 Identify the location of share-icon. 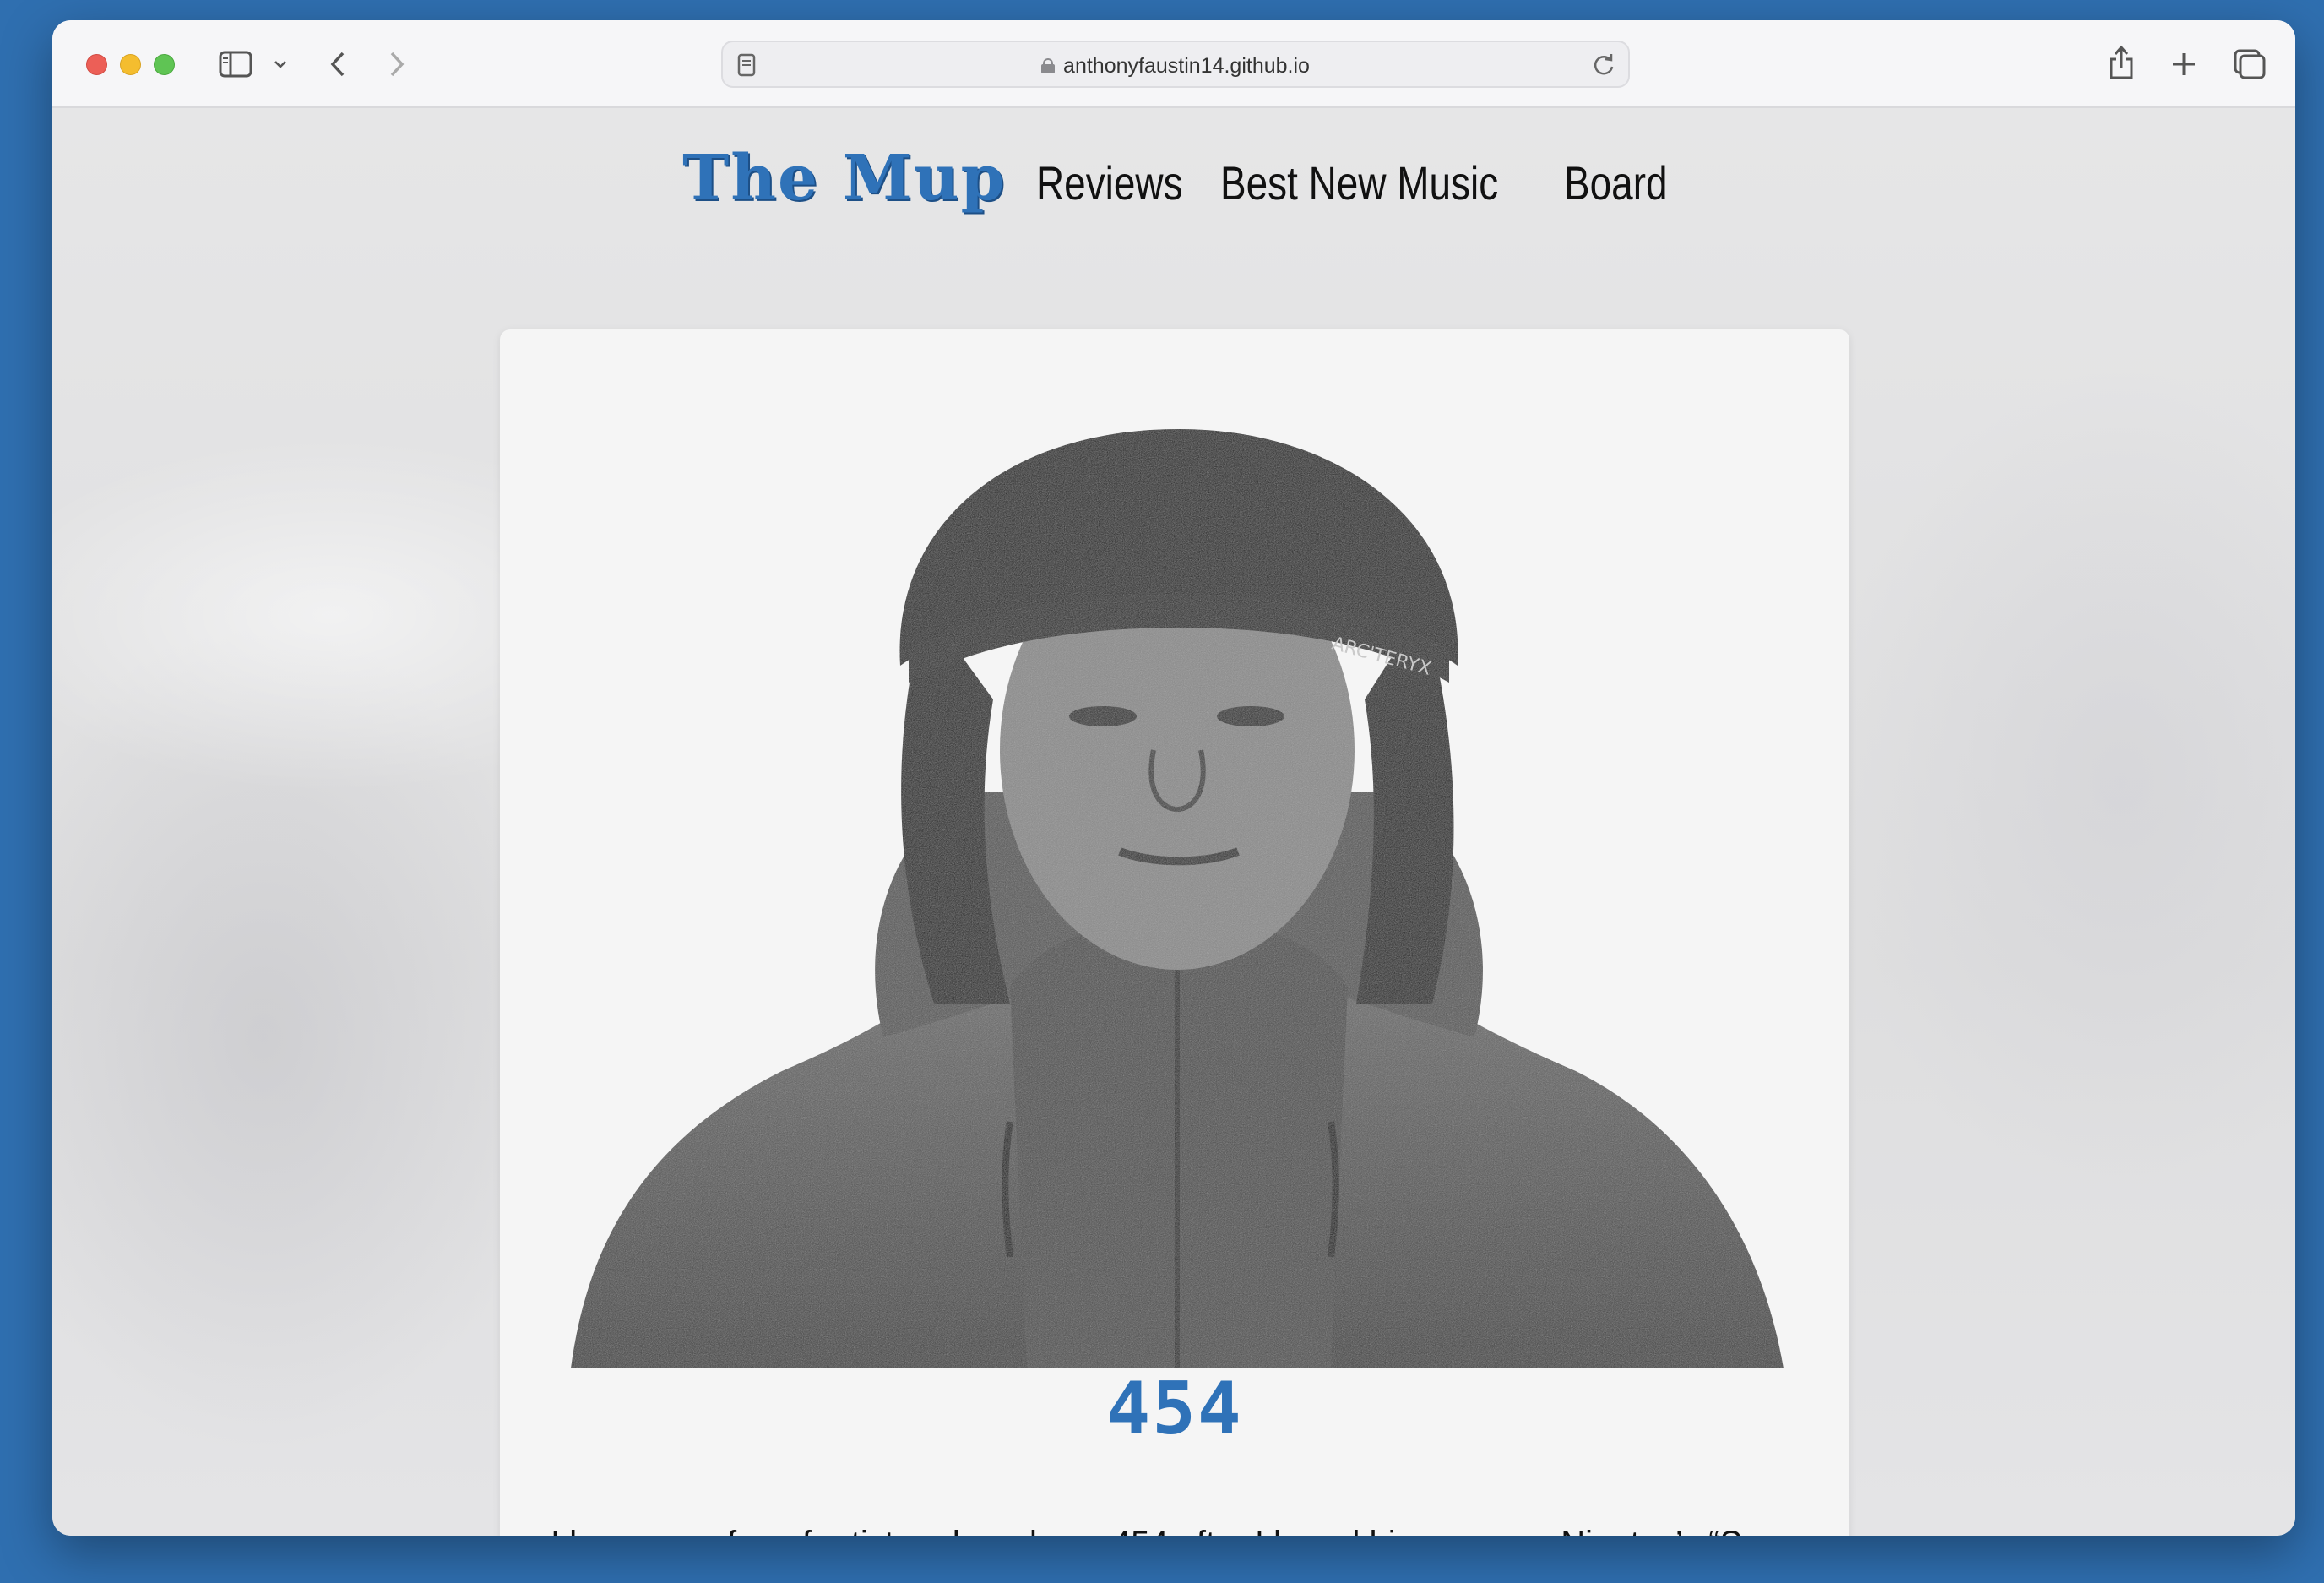
(2121, 62).